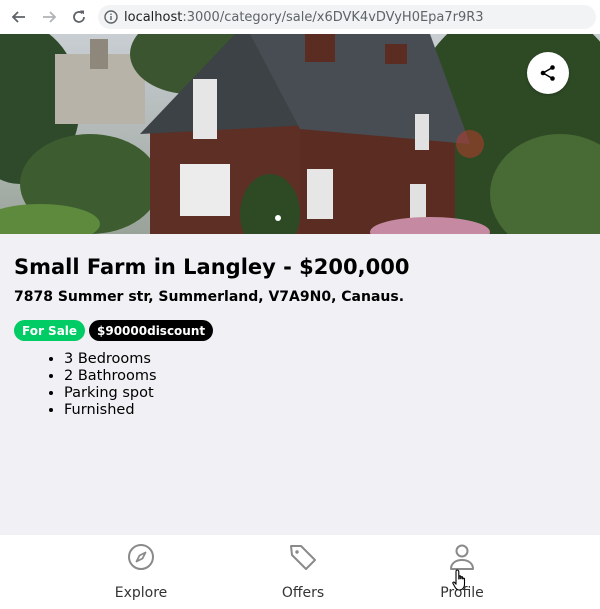 Image resolution: width=600 pixels, height=609 pixels. What do you see at coordinates (278, 218) in the screenshot?
I see `carousel-dot` at bounding box center [278, 218].